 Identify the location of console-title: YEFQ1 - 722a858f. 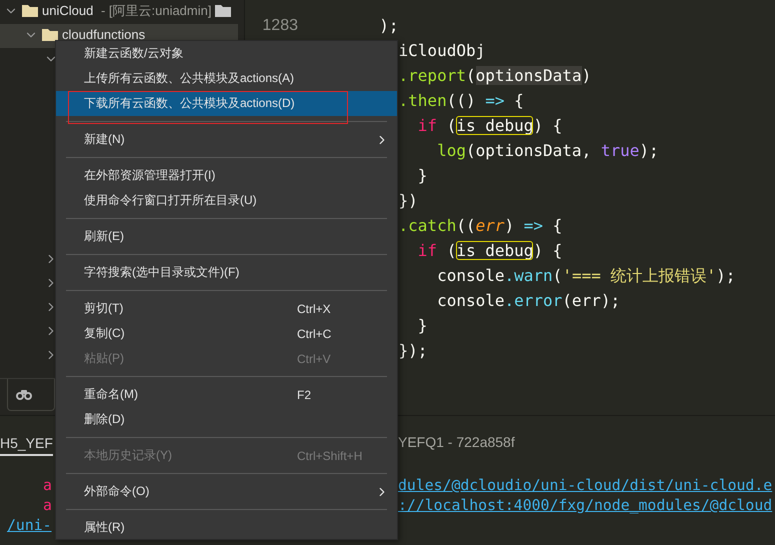
(457, 442).